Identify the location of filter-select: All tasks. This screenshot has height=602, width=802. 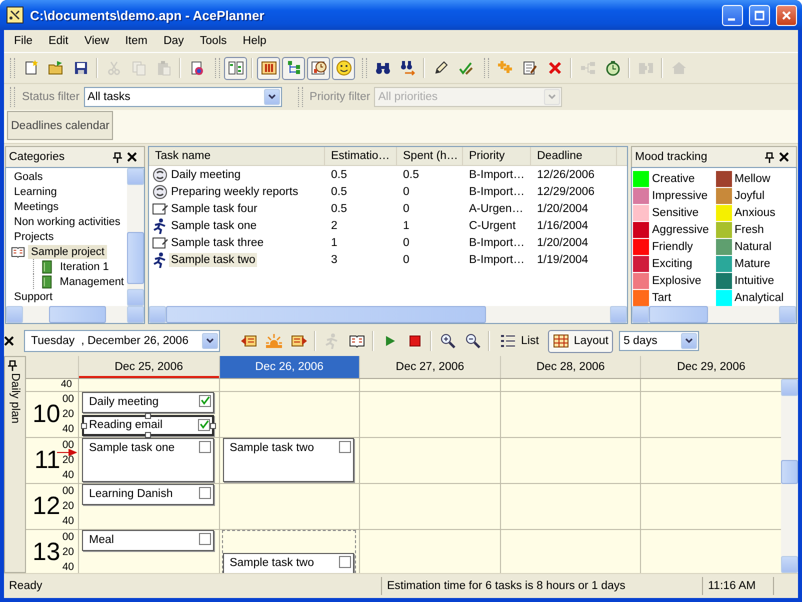
(183, 97).